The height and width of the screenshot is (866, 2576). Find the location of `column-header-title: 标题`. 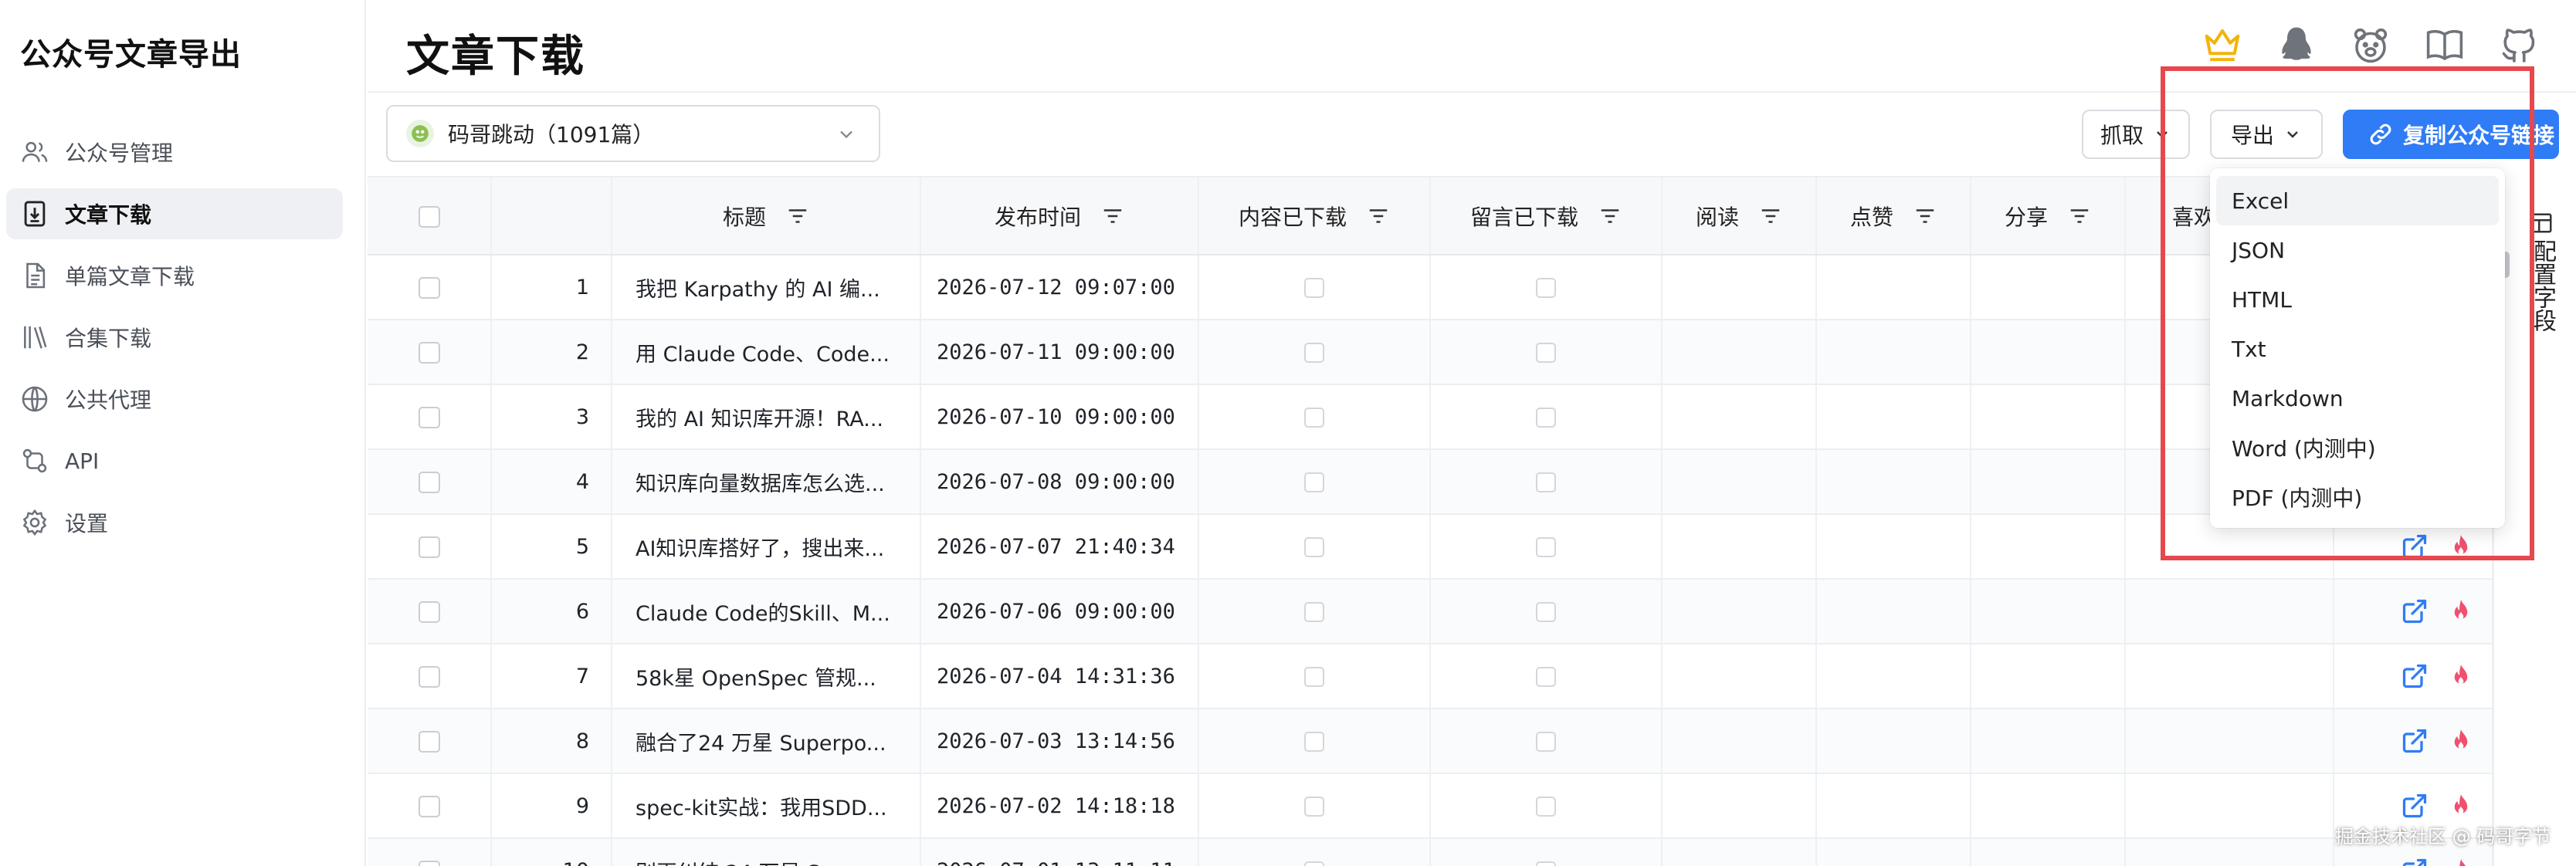

column-header-title: 标题 is located at coordinates (766, 216).